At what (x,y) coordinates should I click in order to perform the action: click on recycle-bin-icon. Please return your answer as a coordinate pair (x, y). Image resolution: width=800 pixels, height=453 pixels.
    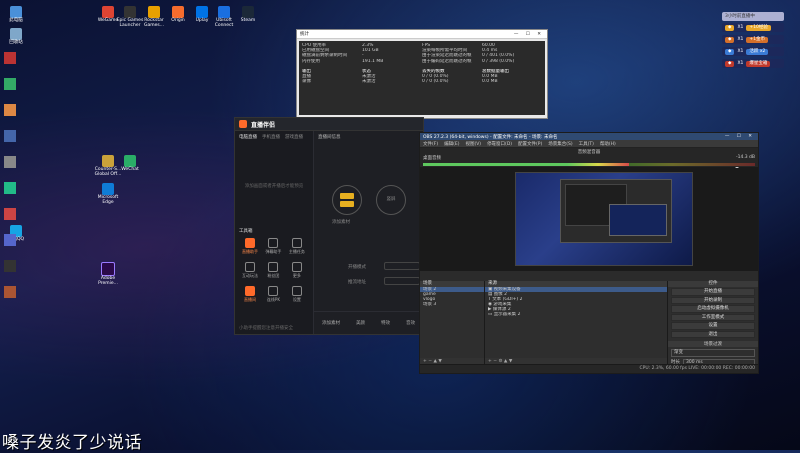
    Looking at the image, I should click on (16, 34).